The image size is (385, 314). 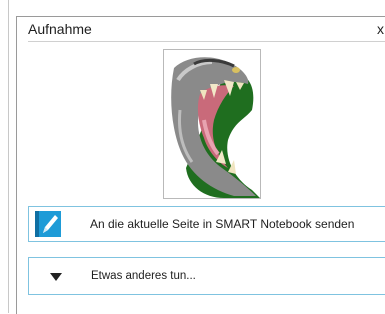 What do you see at coordinates (215, 127) in the screenshot?
I see `captured-image-graphic` at bounding box center [215, 127].